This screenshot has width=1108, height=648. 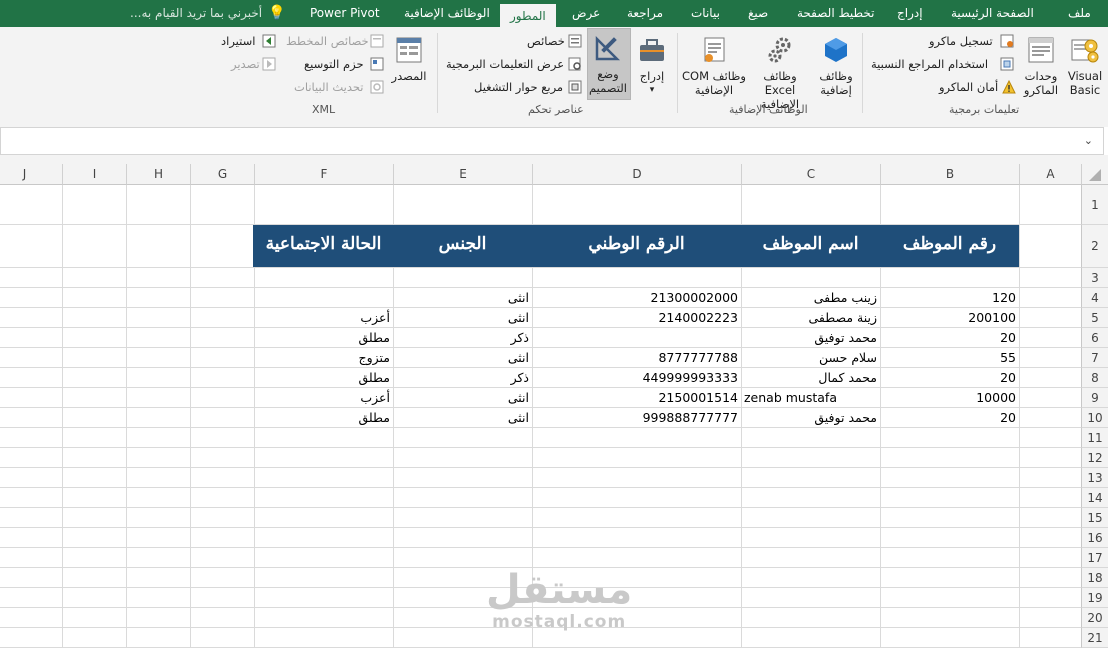 What do you see at coordinates (528, 15) in the screenshot?
I see `tab-developer: المطور` at bounding box center [528, 15].